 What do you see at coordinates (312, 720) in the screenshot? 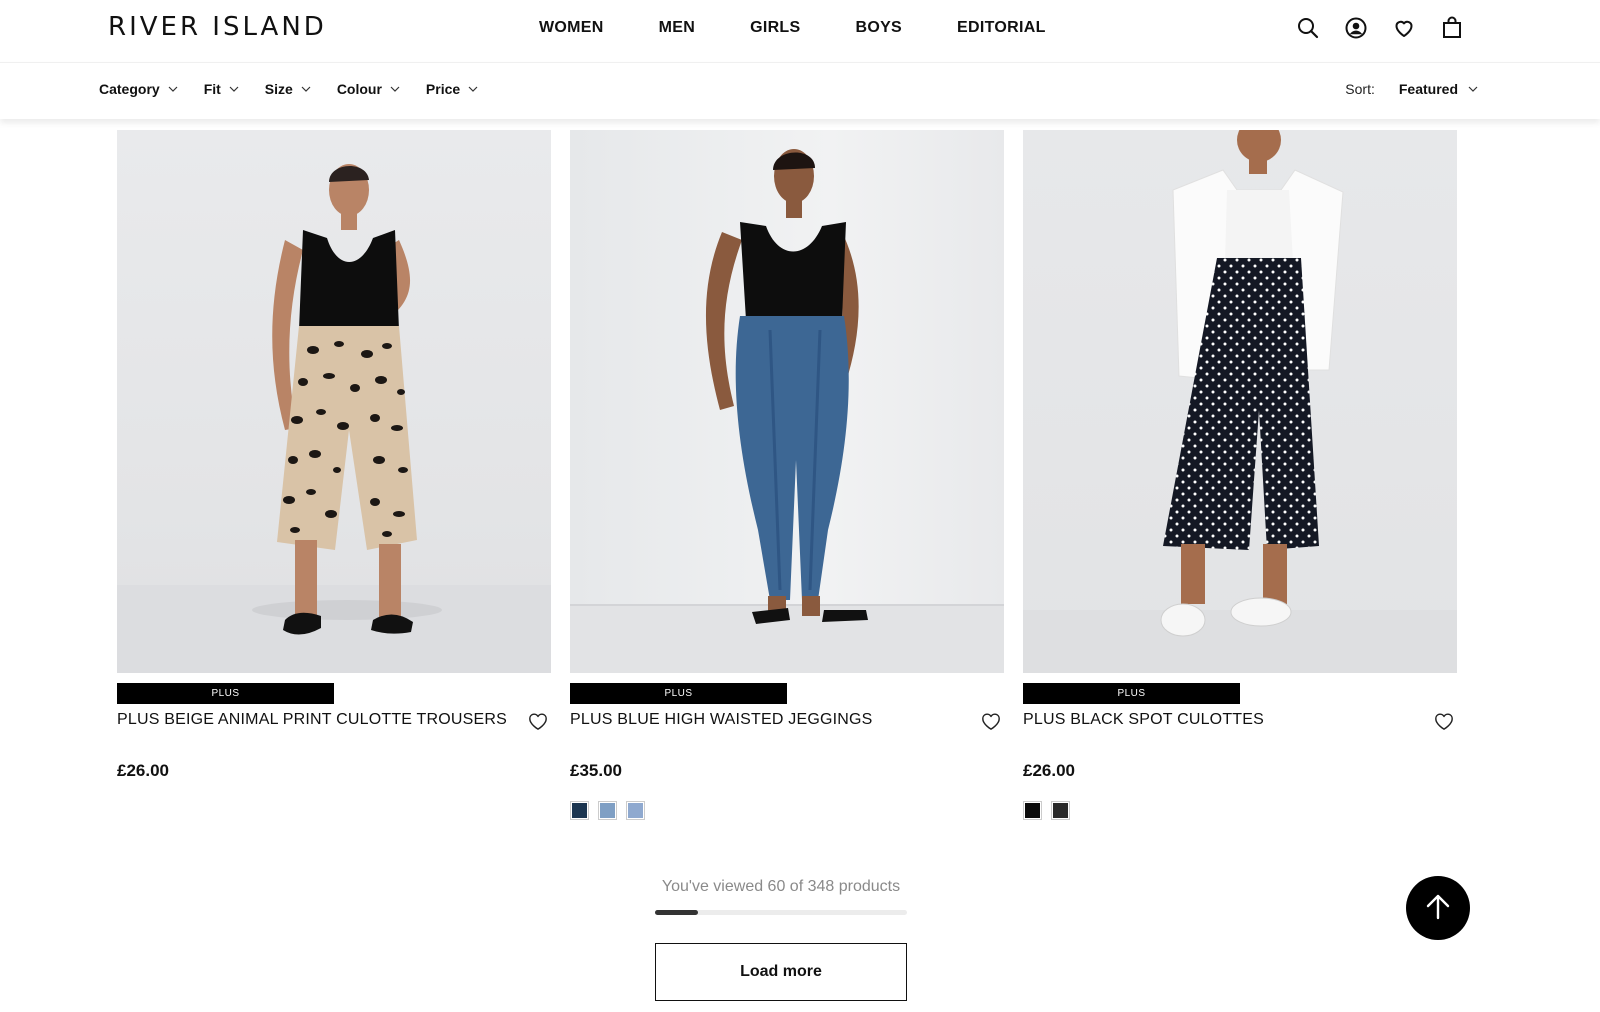
I see `product-title: PLUS BEIGE ANIMAL PRINT CULOTTE TROUSERS` at bounding box center [312, 720].